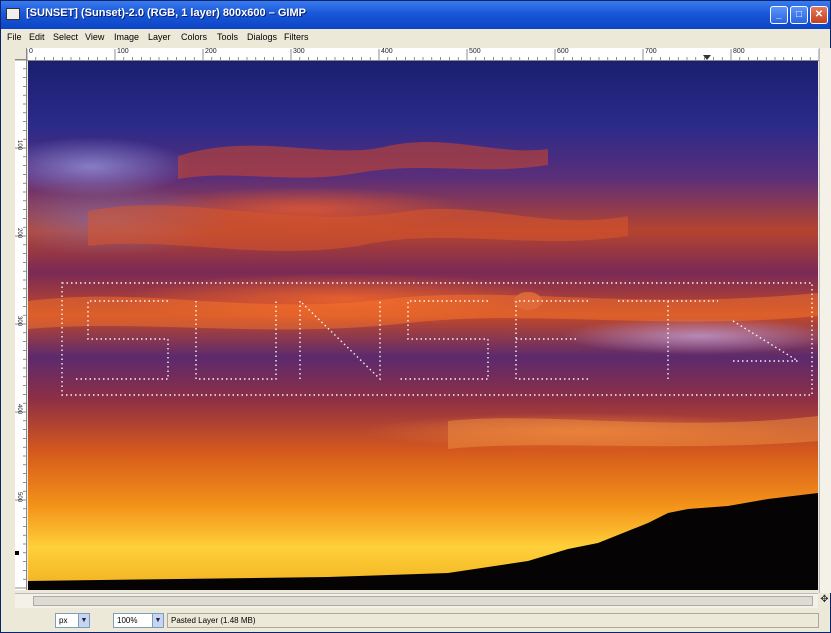 The width and height of the screenshot is (831, 633). Describe the element at coordinates (651, 51) in the screenshot. I see `ruler-label: 700` at that location.